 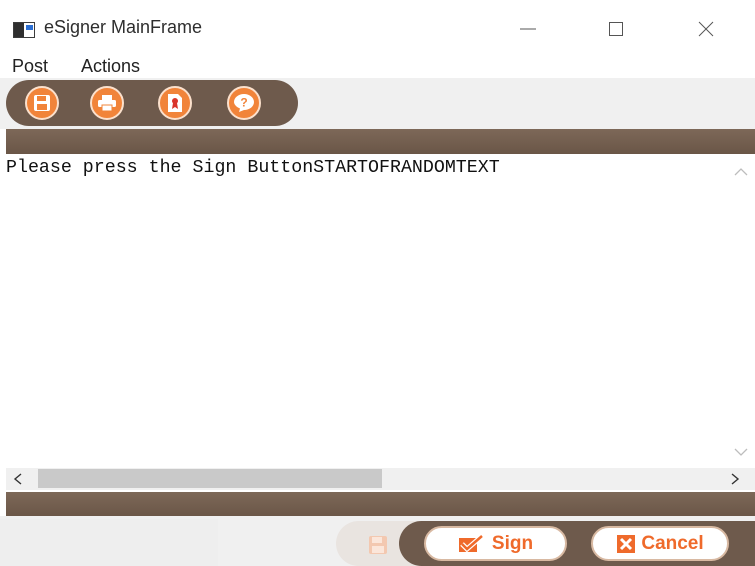 What do you see at coordinates (672, 543) in the screenshot?
I see `cancel-button-label: Cancel` at bounding box center [672, 543].